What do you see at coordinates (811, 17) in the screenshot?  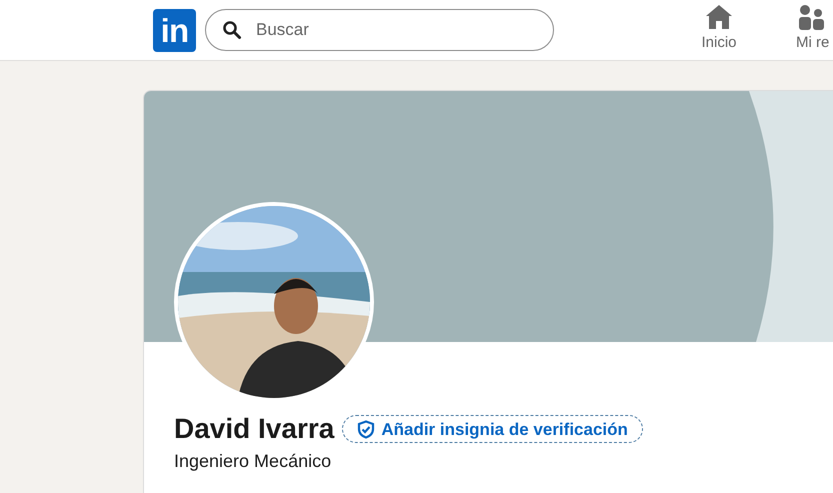 I see `people-icon` at bounding box center [811, 17].